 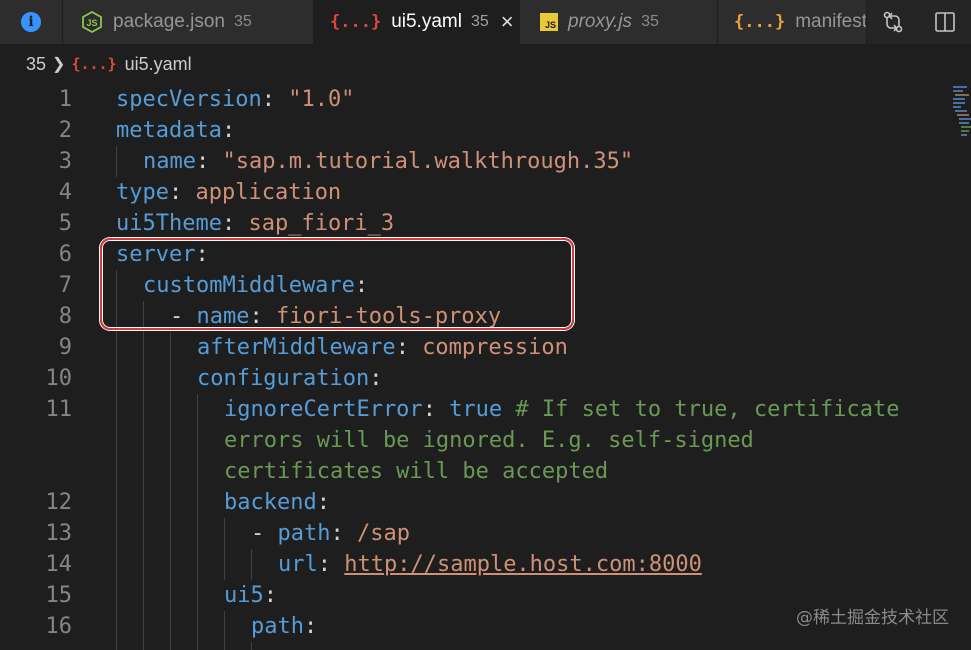 I want to click on line-number: 3, so click(x=65, y=161).